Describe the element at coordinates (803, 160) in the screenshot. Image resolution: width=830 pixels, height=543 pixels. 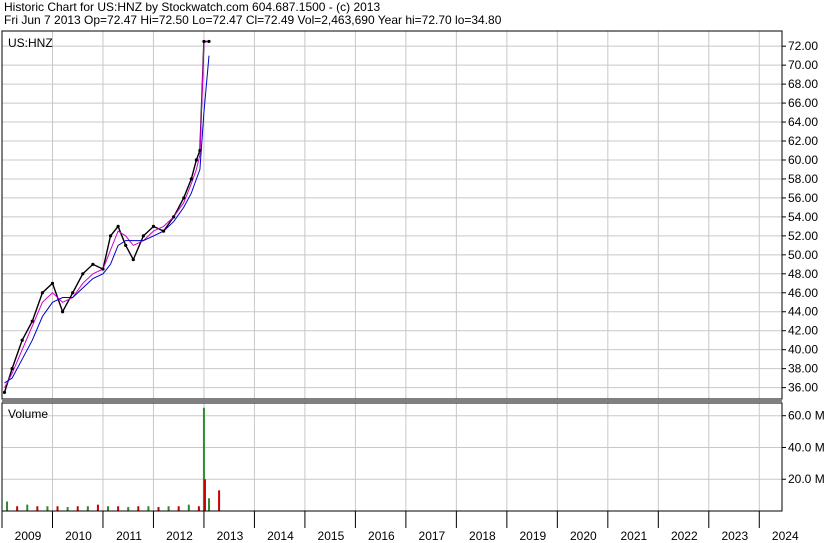
I see `price-tick-label: 60.00` at that location.